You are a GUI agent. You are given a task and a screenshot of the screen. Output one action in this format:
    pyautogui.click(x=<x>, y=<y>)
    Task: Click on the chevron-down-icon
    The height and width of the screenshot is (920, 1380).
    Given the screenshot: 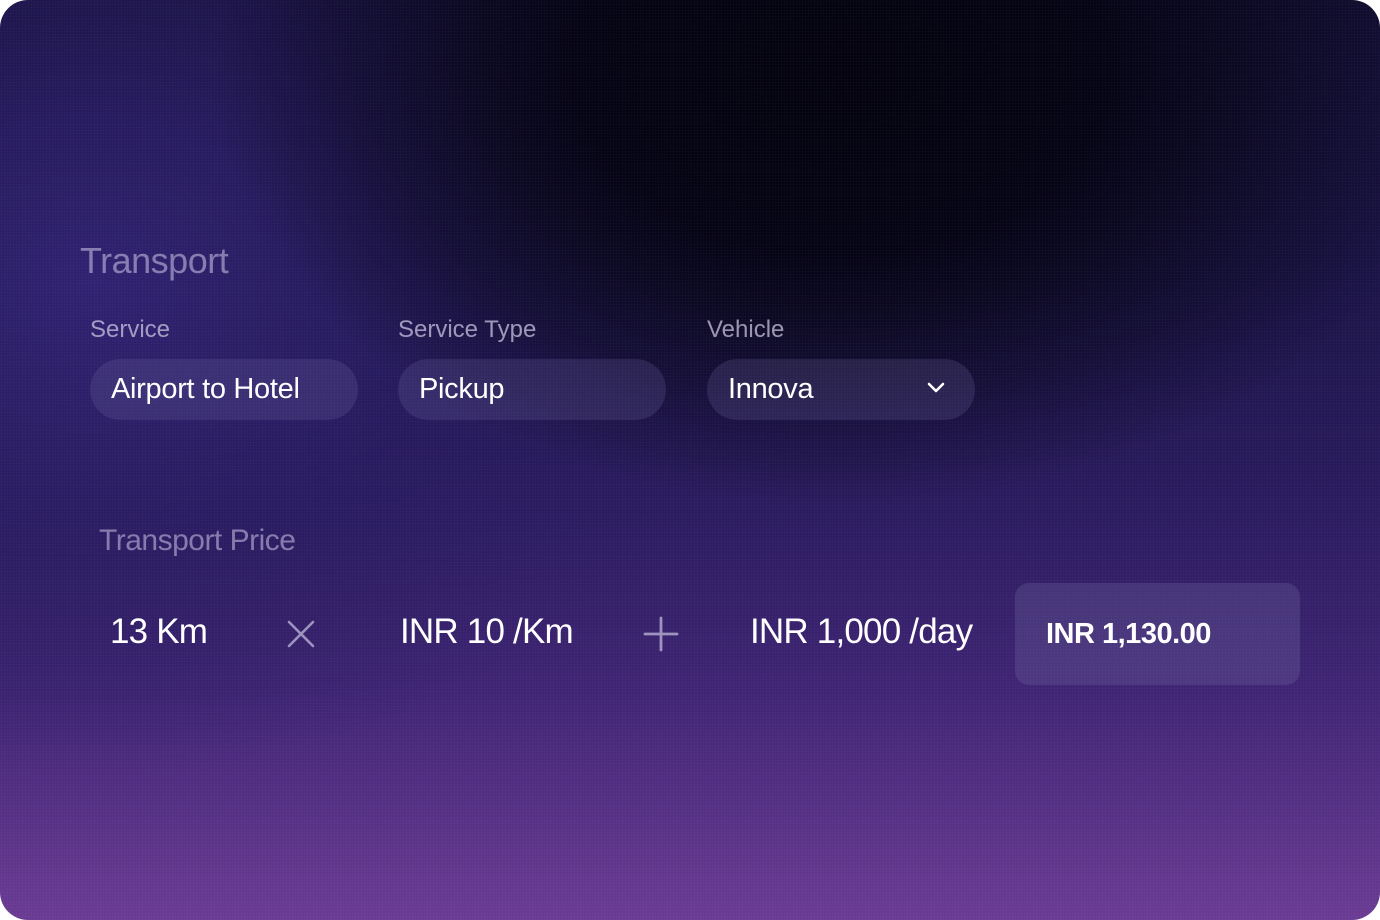 What is the action you would take?
    pyautogui.click(x=936, y=387)
    